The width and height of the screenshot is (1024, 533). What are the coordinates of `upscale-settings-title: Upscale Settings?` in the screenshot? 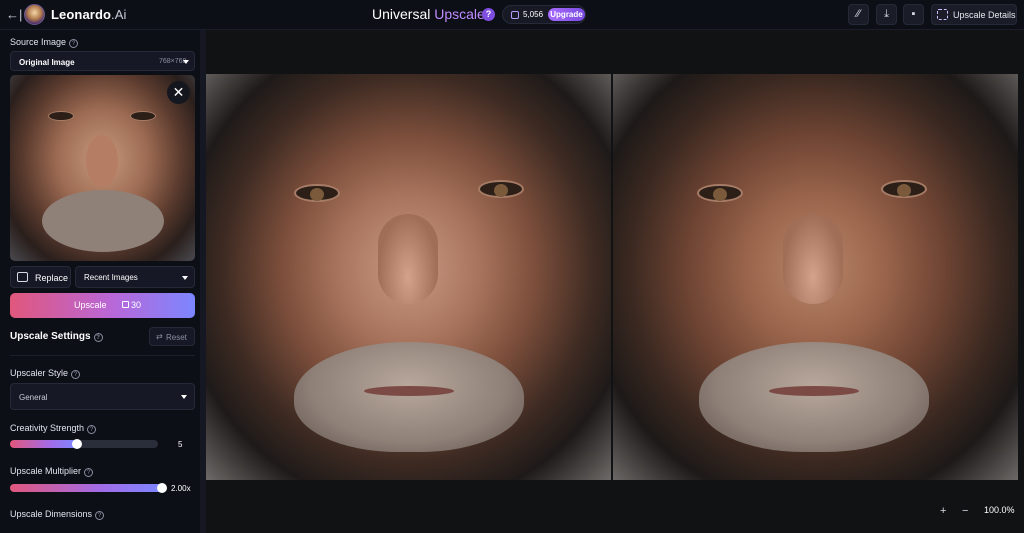 It's located at (56, 336).